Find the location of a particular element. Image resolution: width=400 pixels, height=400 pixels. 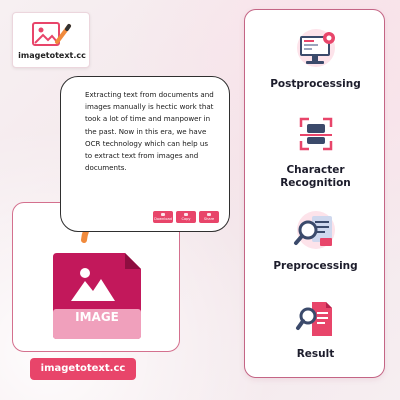

copy-button: Copy is located at coordinates (186, 217).